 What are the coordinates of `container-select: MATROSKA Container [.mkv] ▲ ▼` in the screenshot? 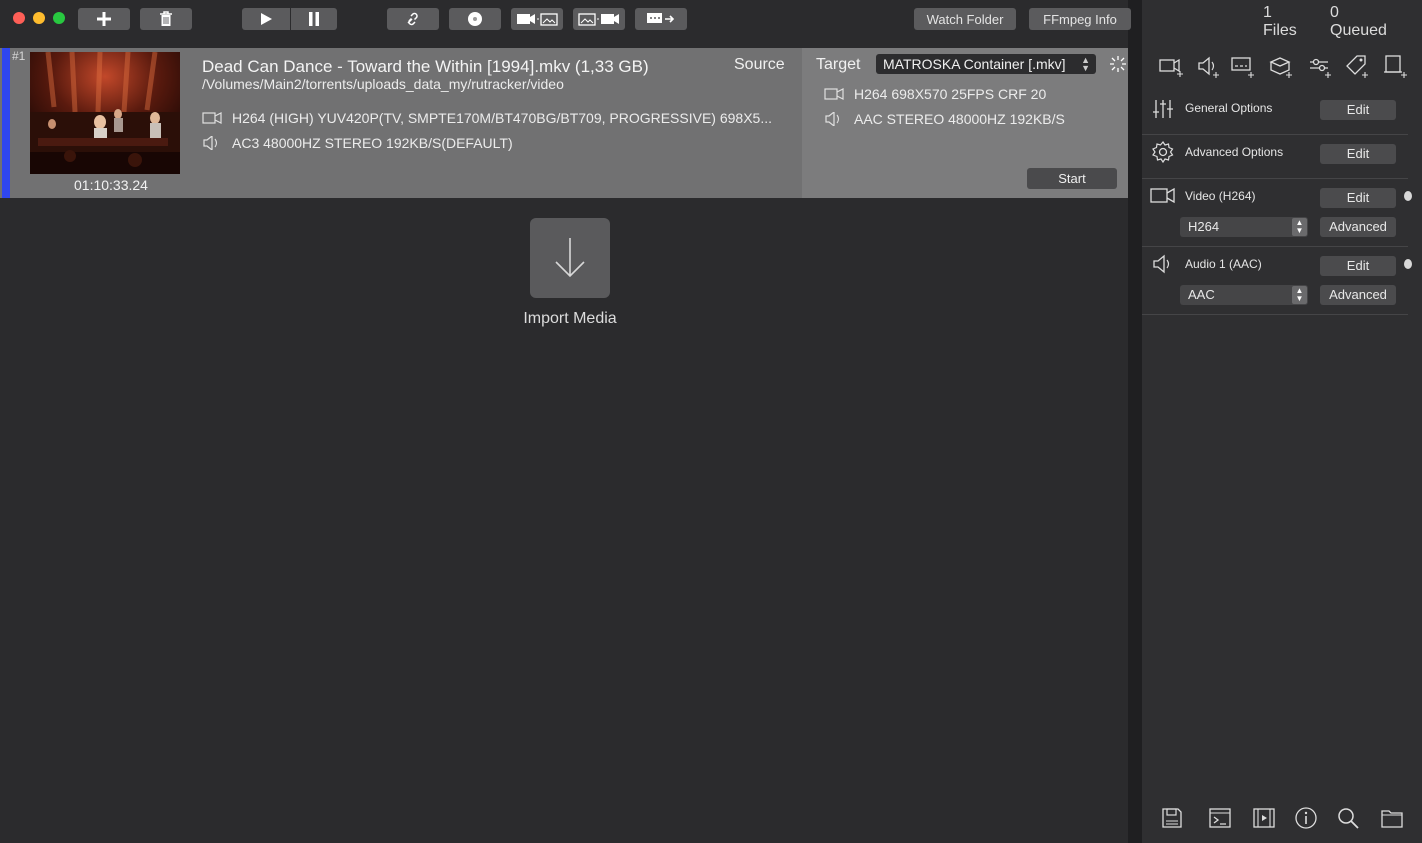 It's located at (986, 64).